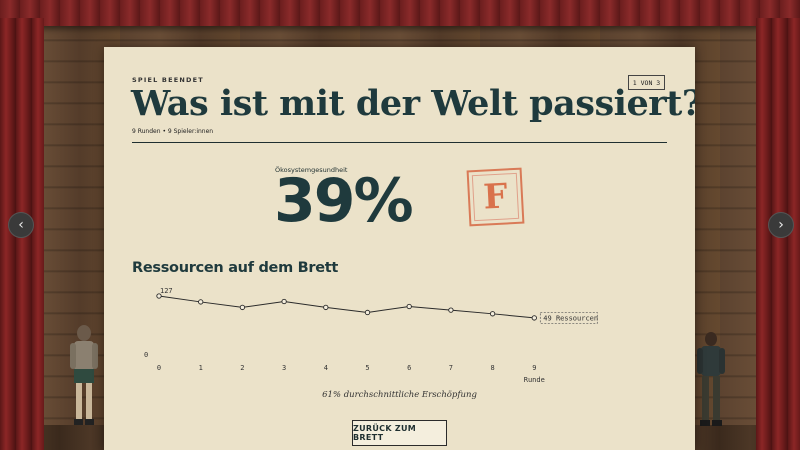 Image resolution: width=800 pixels, height=450 pixels. Describe the element at coordinates (146, 355) in the screenshot. I see `y-axis-zero-label: 0` at that location.